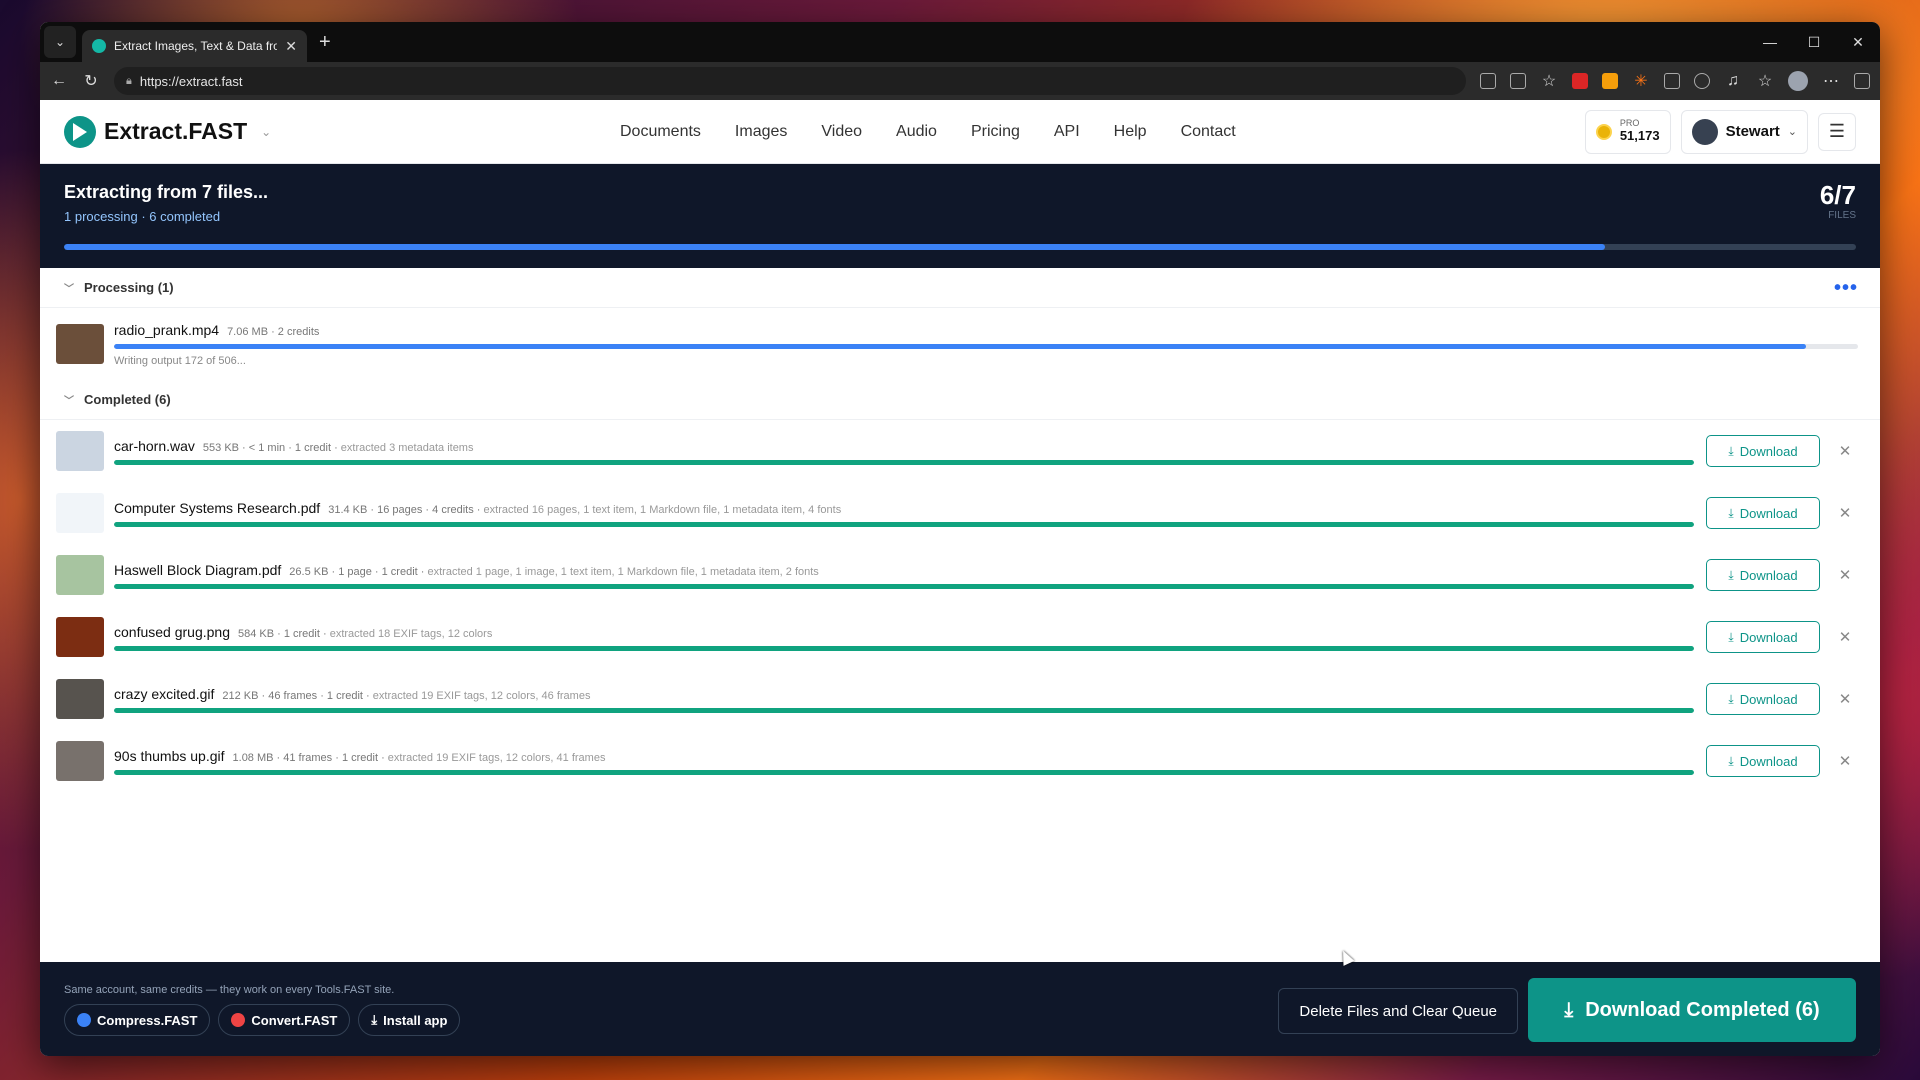 The image size is (1920, 1080). Describe the element at coordinates (761, 132) in the screenshot. I see `nav-images: Images` at that location.